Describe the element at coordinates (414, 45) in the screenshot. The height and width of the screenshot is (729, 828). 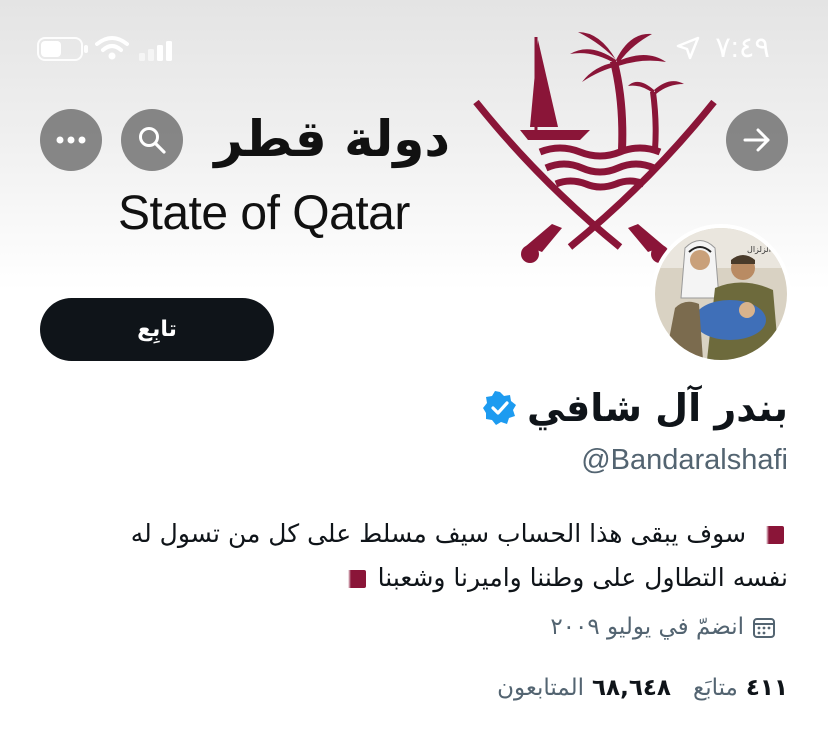
I see `status-bar: ٧:٤٩` at that location.